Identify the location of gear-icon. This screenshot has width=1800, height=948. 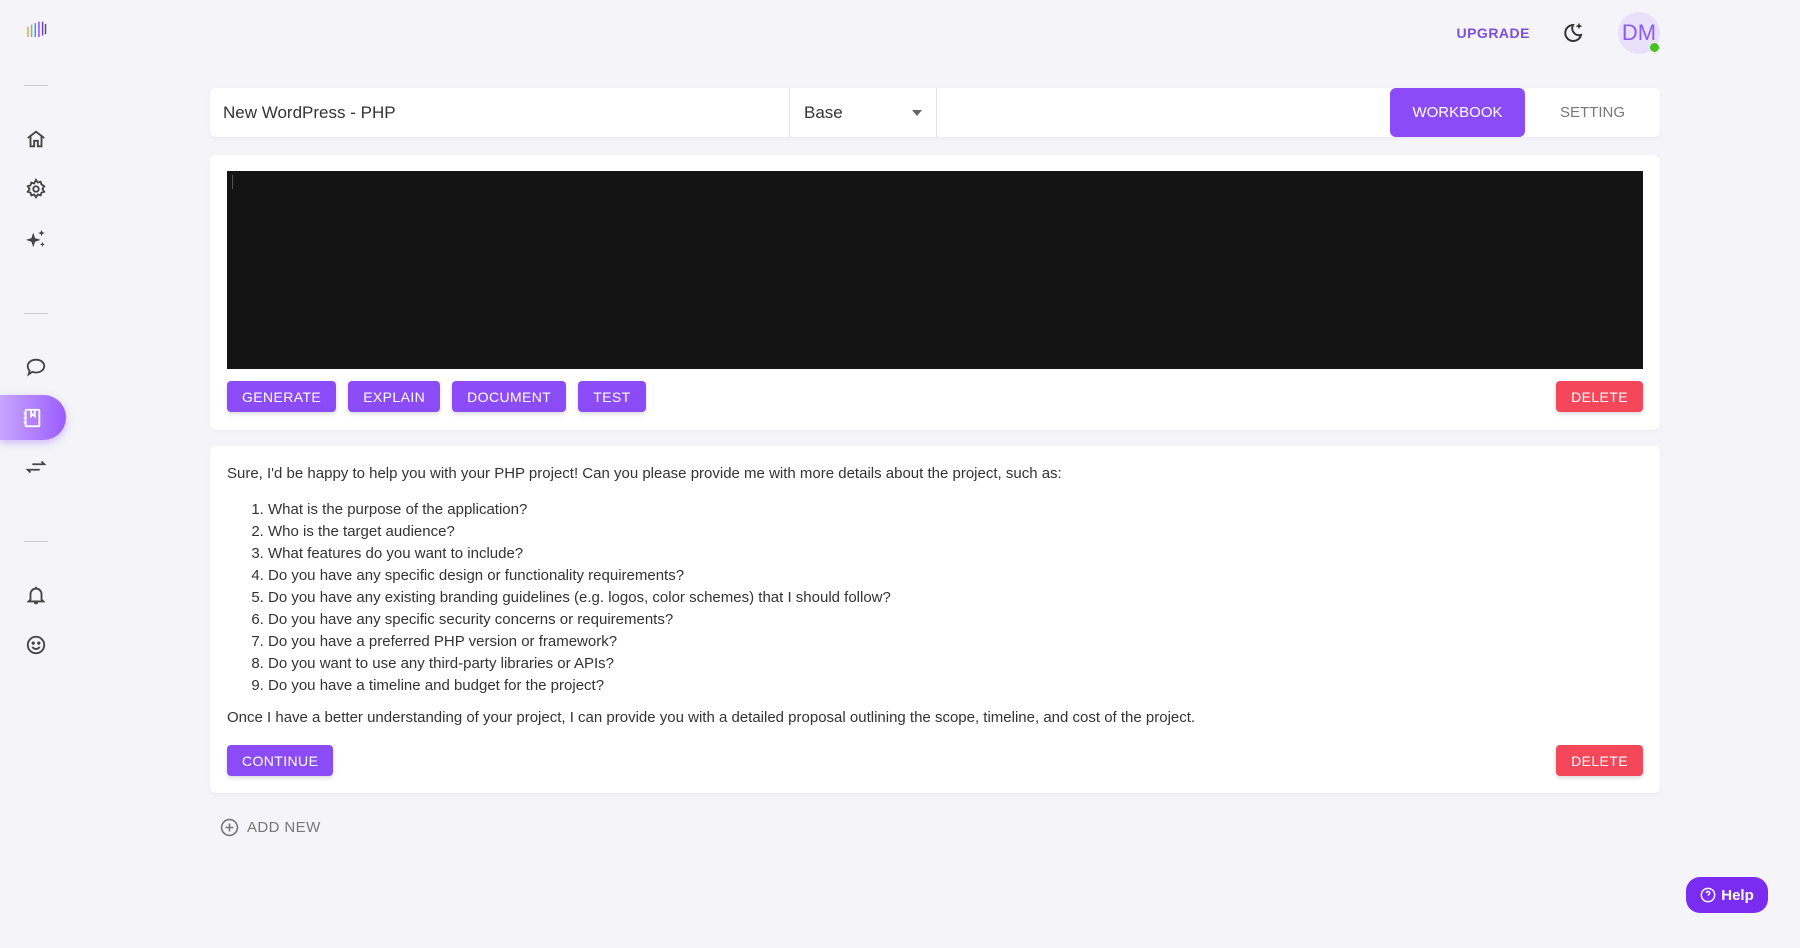
(36, 188).